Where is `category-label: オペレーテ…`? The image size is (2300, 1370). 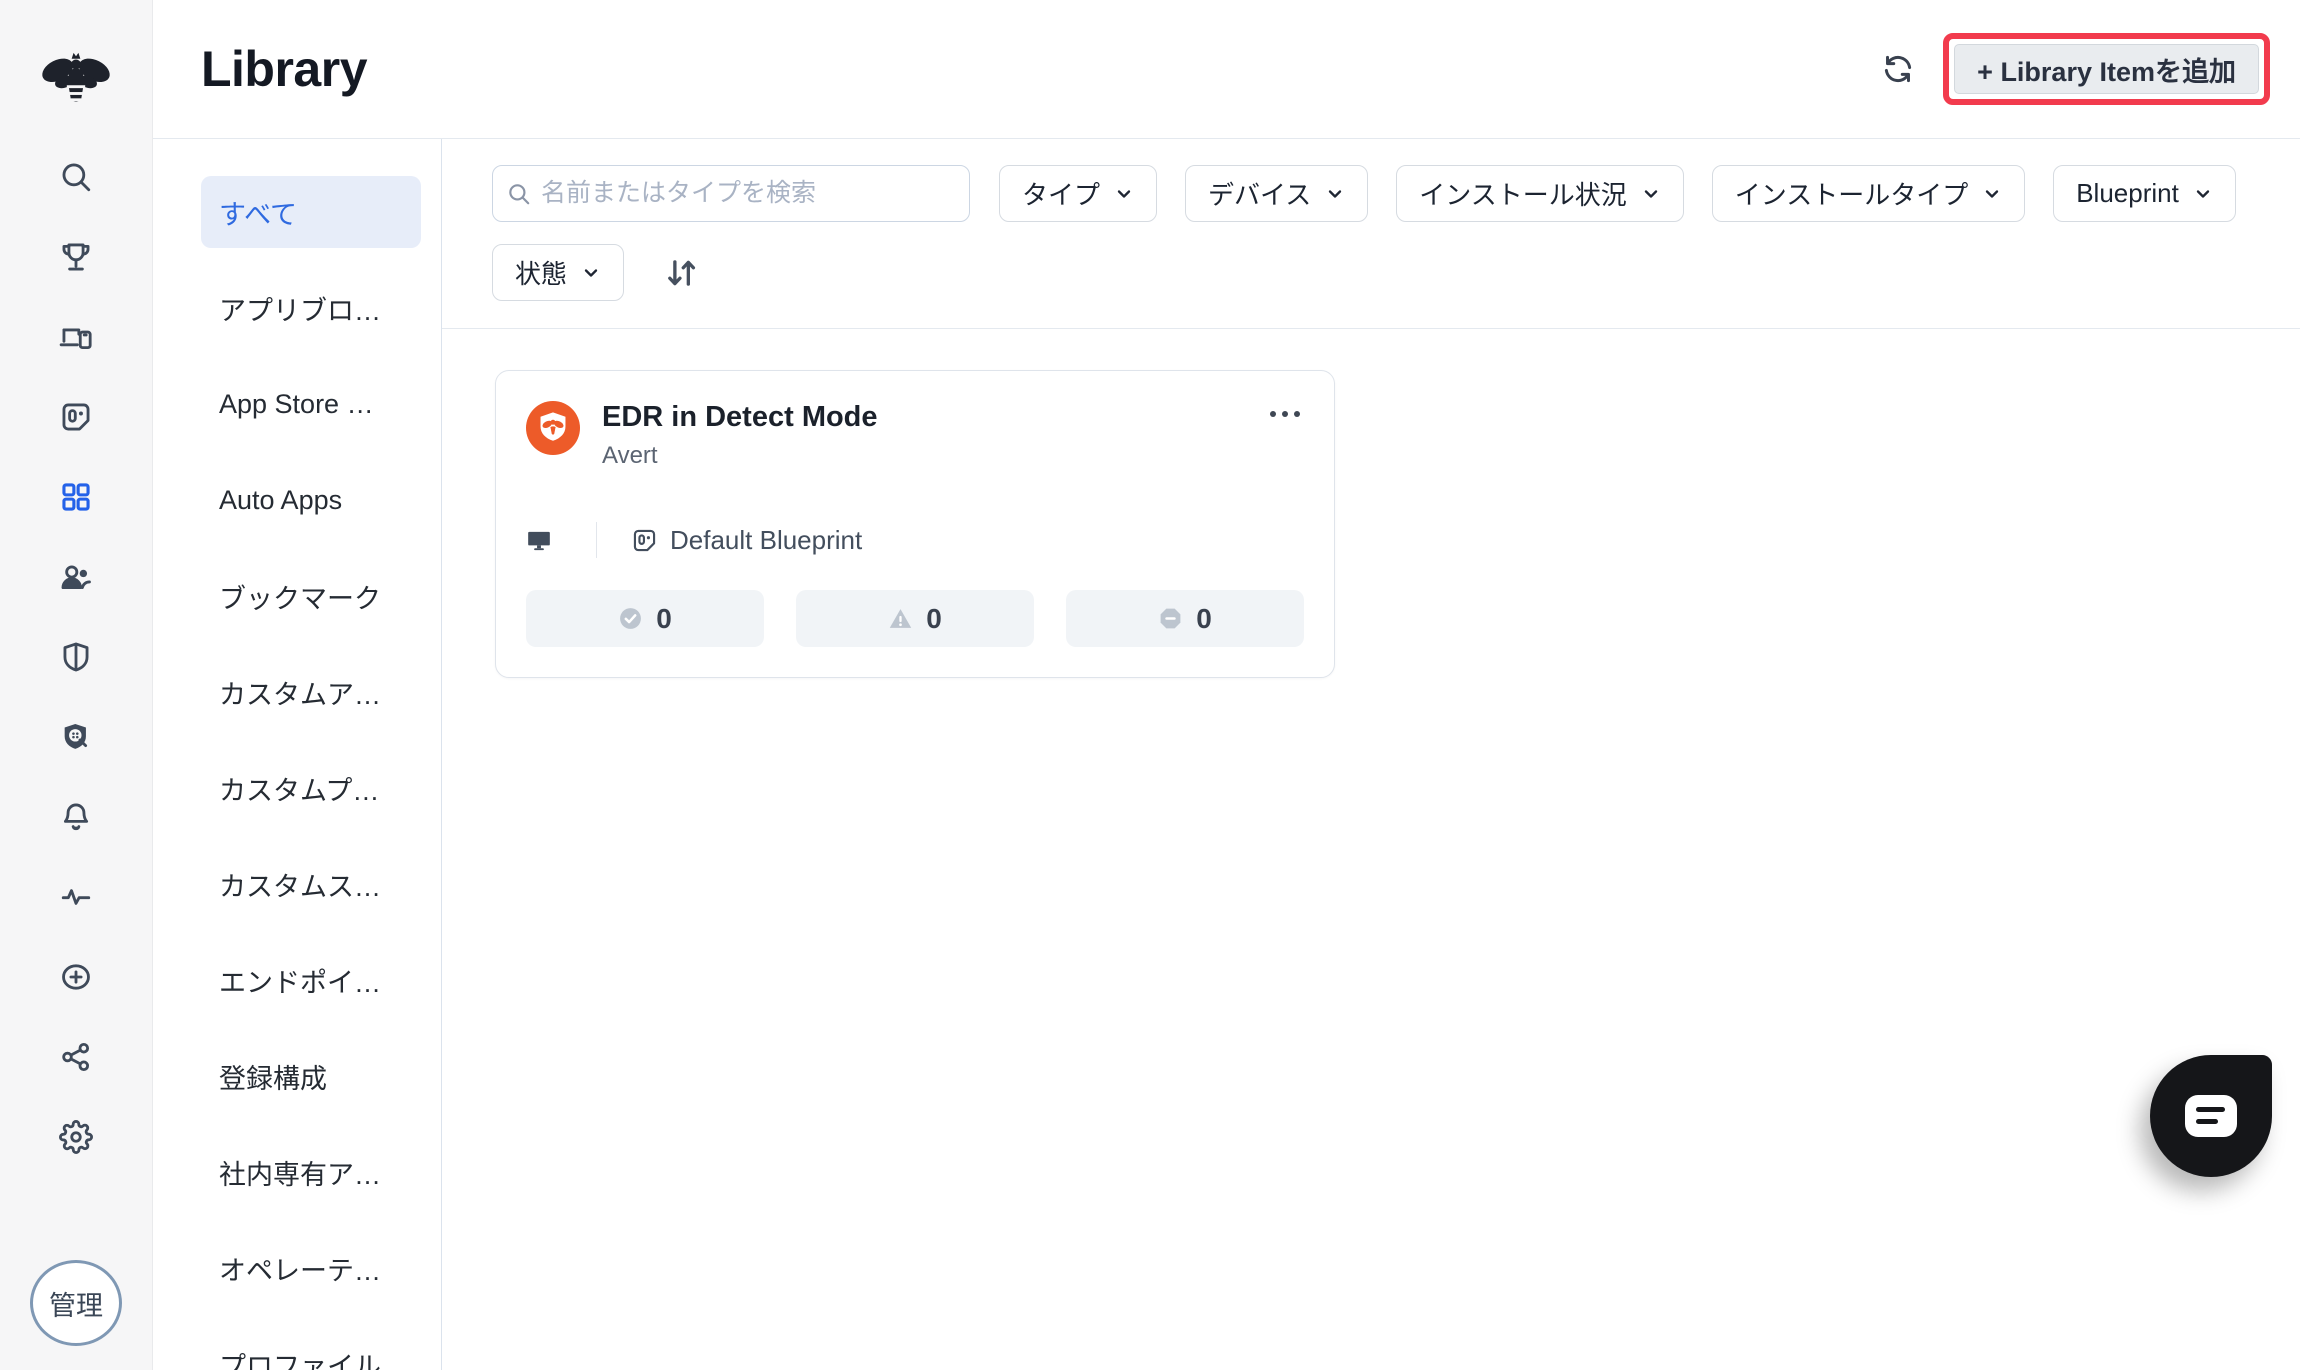 category-label: オペレーテ… is located at coordinates (300, 1270).